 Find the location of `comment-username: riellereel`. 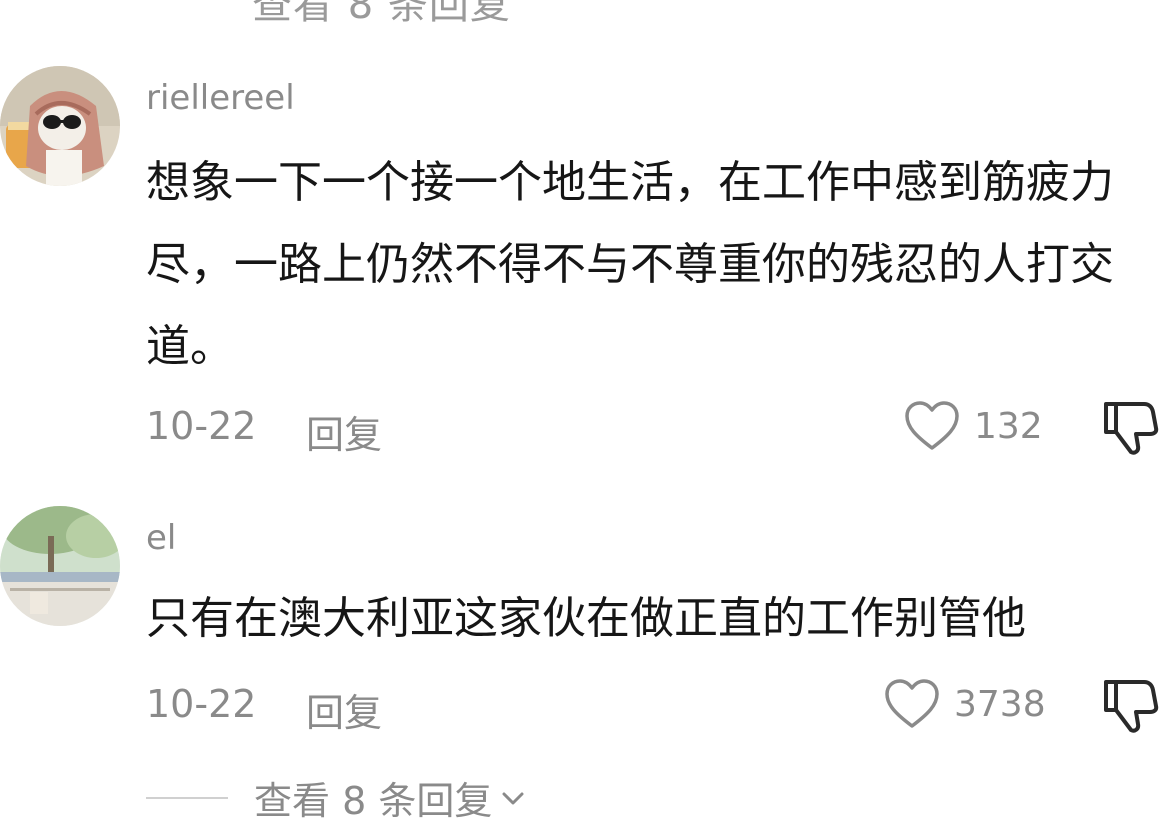

comment-username: riellereel is located at coordinates (220, 98).